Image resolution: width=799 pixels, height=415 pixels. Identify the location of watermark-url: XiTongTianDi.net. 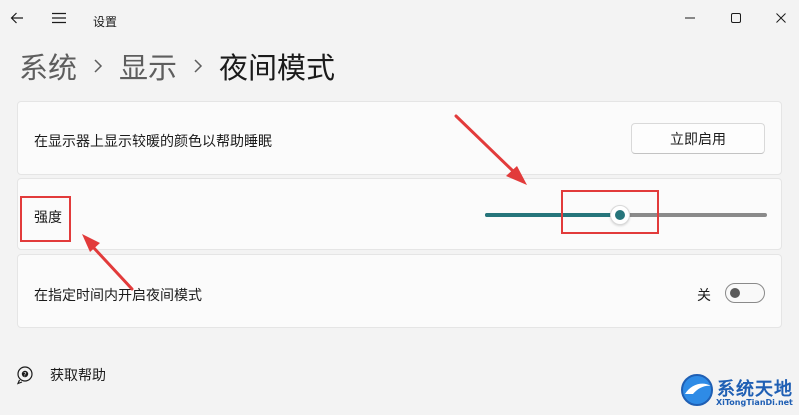
(754, 402).